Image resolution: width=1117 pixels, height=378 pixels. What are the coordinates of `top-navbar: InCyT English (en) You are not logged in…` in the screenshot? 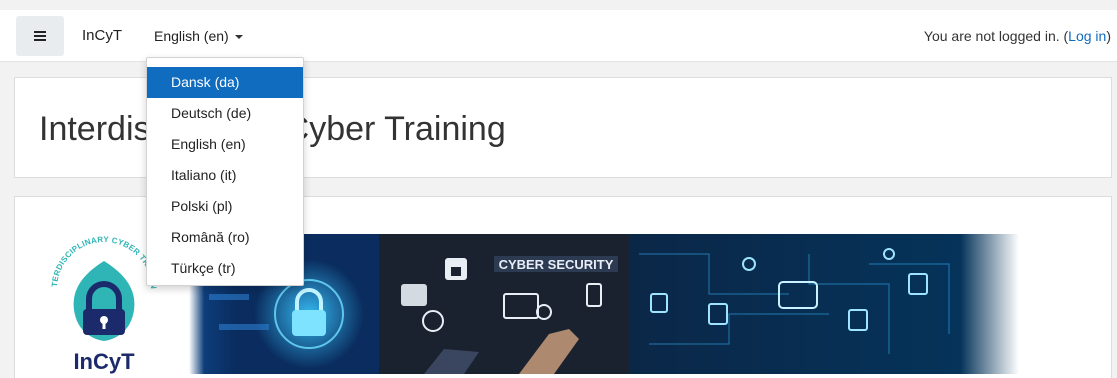 It's located at (558, 36).